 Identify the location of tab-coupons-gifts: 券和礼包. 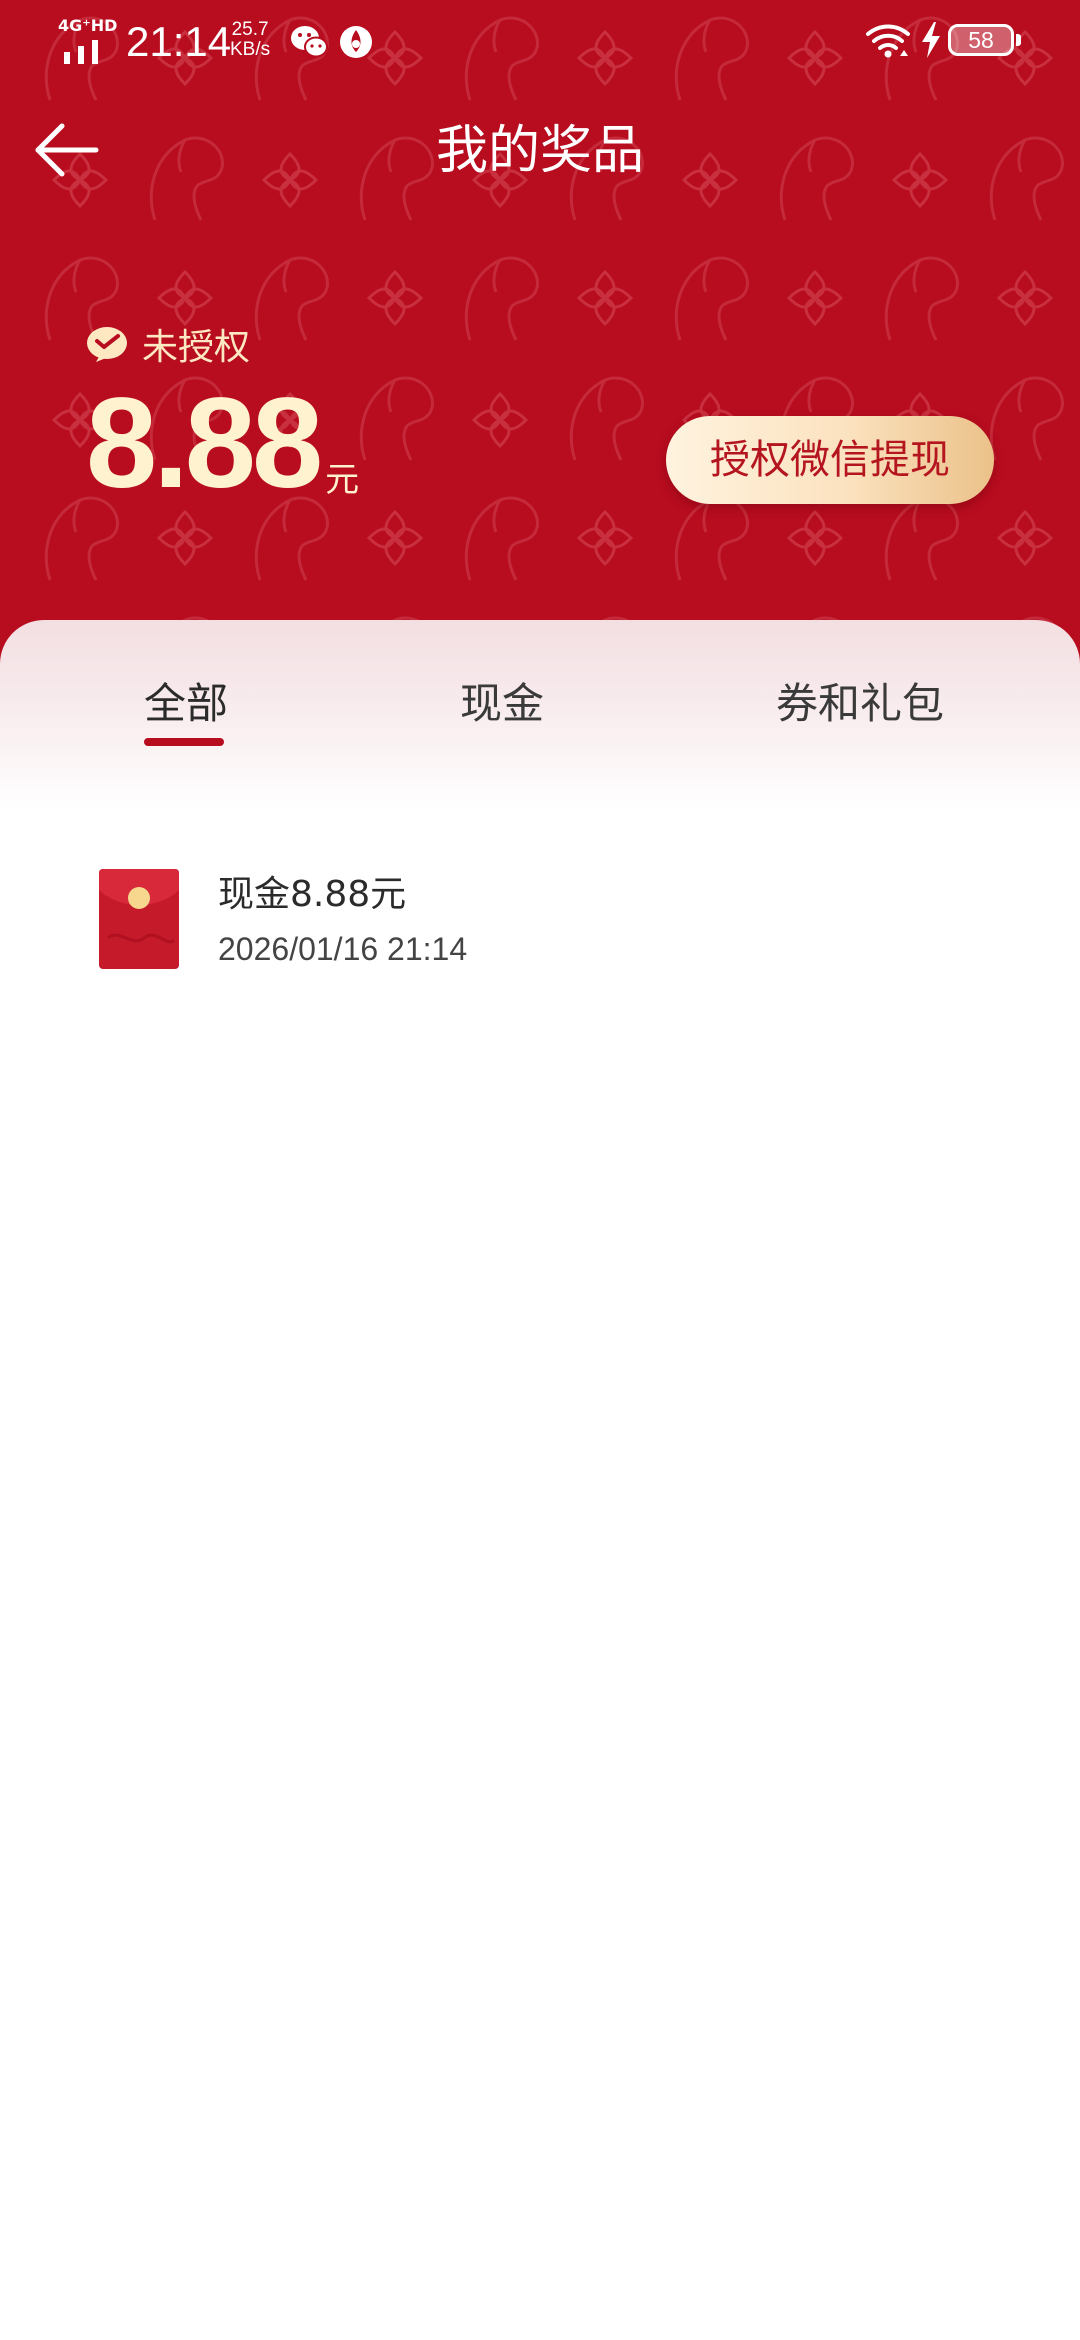
(860, 704).